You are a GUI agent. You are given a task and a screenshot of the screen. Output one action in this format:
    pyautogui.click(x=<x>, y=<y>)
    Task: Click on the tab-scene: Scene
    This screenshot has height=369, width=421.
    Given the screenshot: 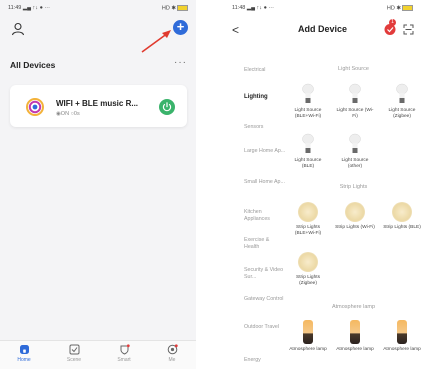 What is the action you would take?
    pyautogui.click(x=74, y=353)
    